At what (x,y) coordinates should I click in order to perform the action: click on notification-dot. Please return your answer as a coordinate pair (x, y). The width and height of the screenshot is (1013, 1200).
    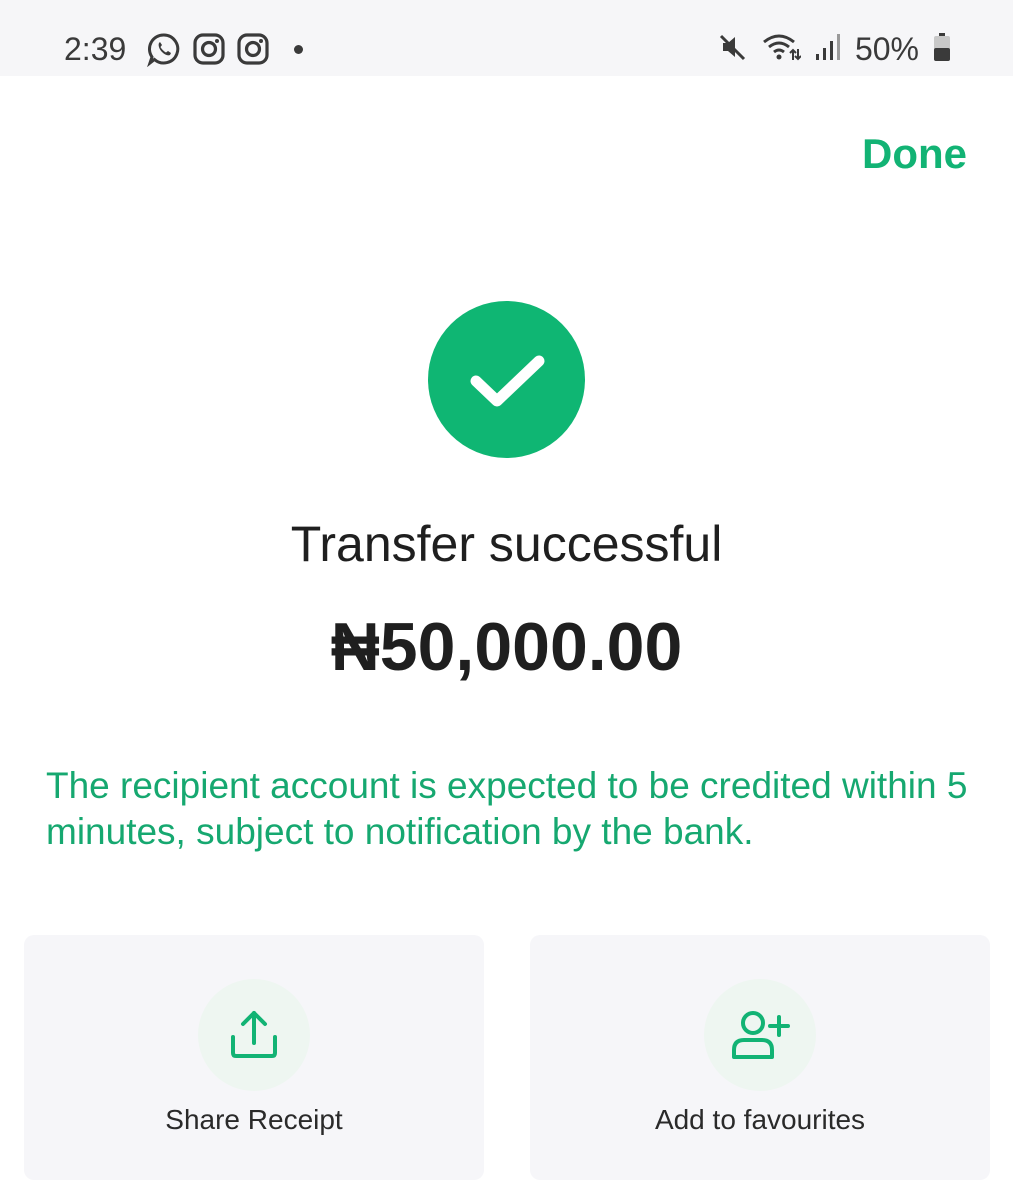
    Looking at the image, I should click on (298, 49).